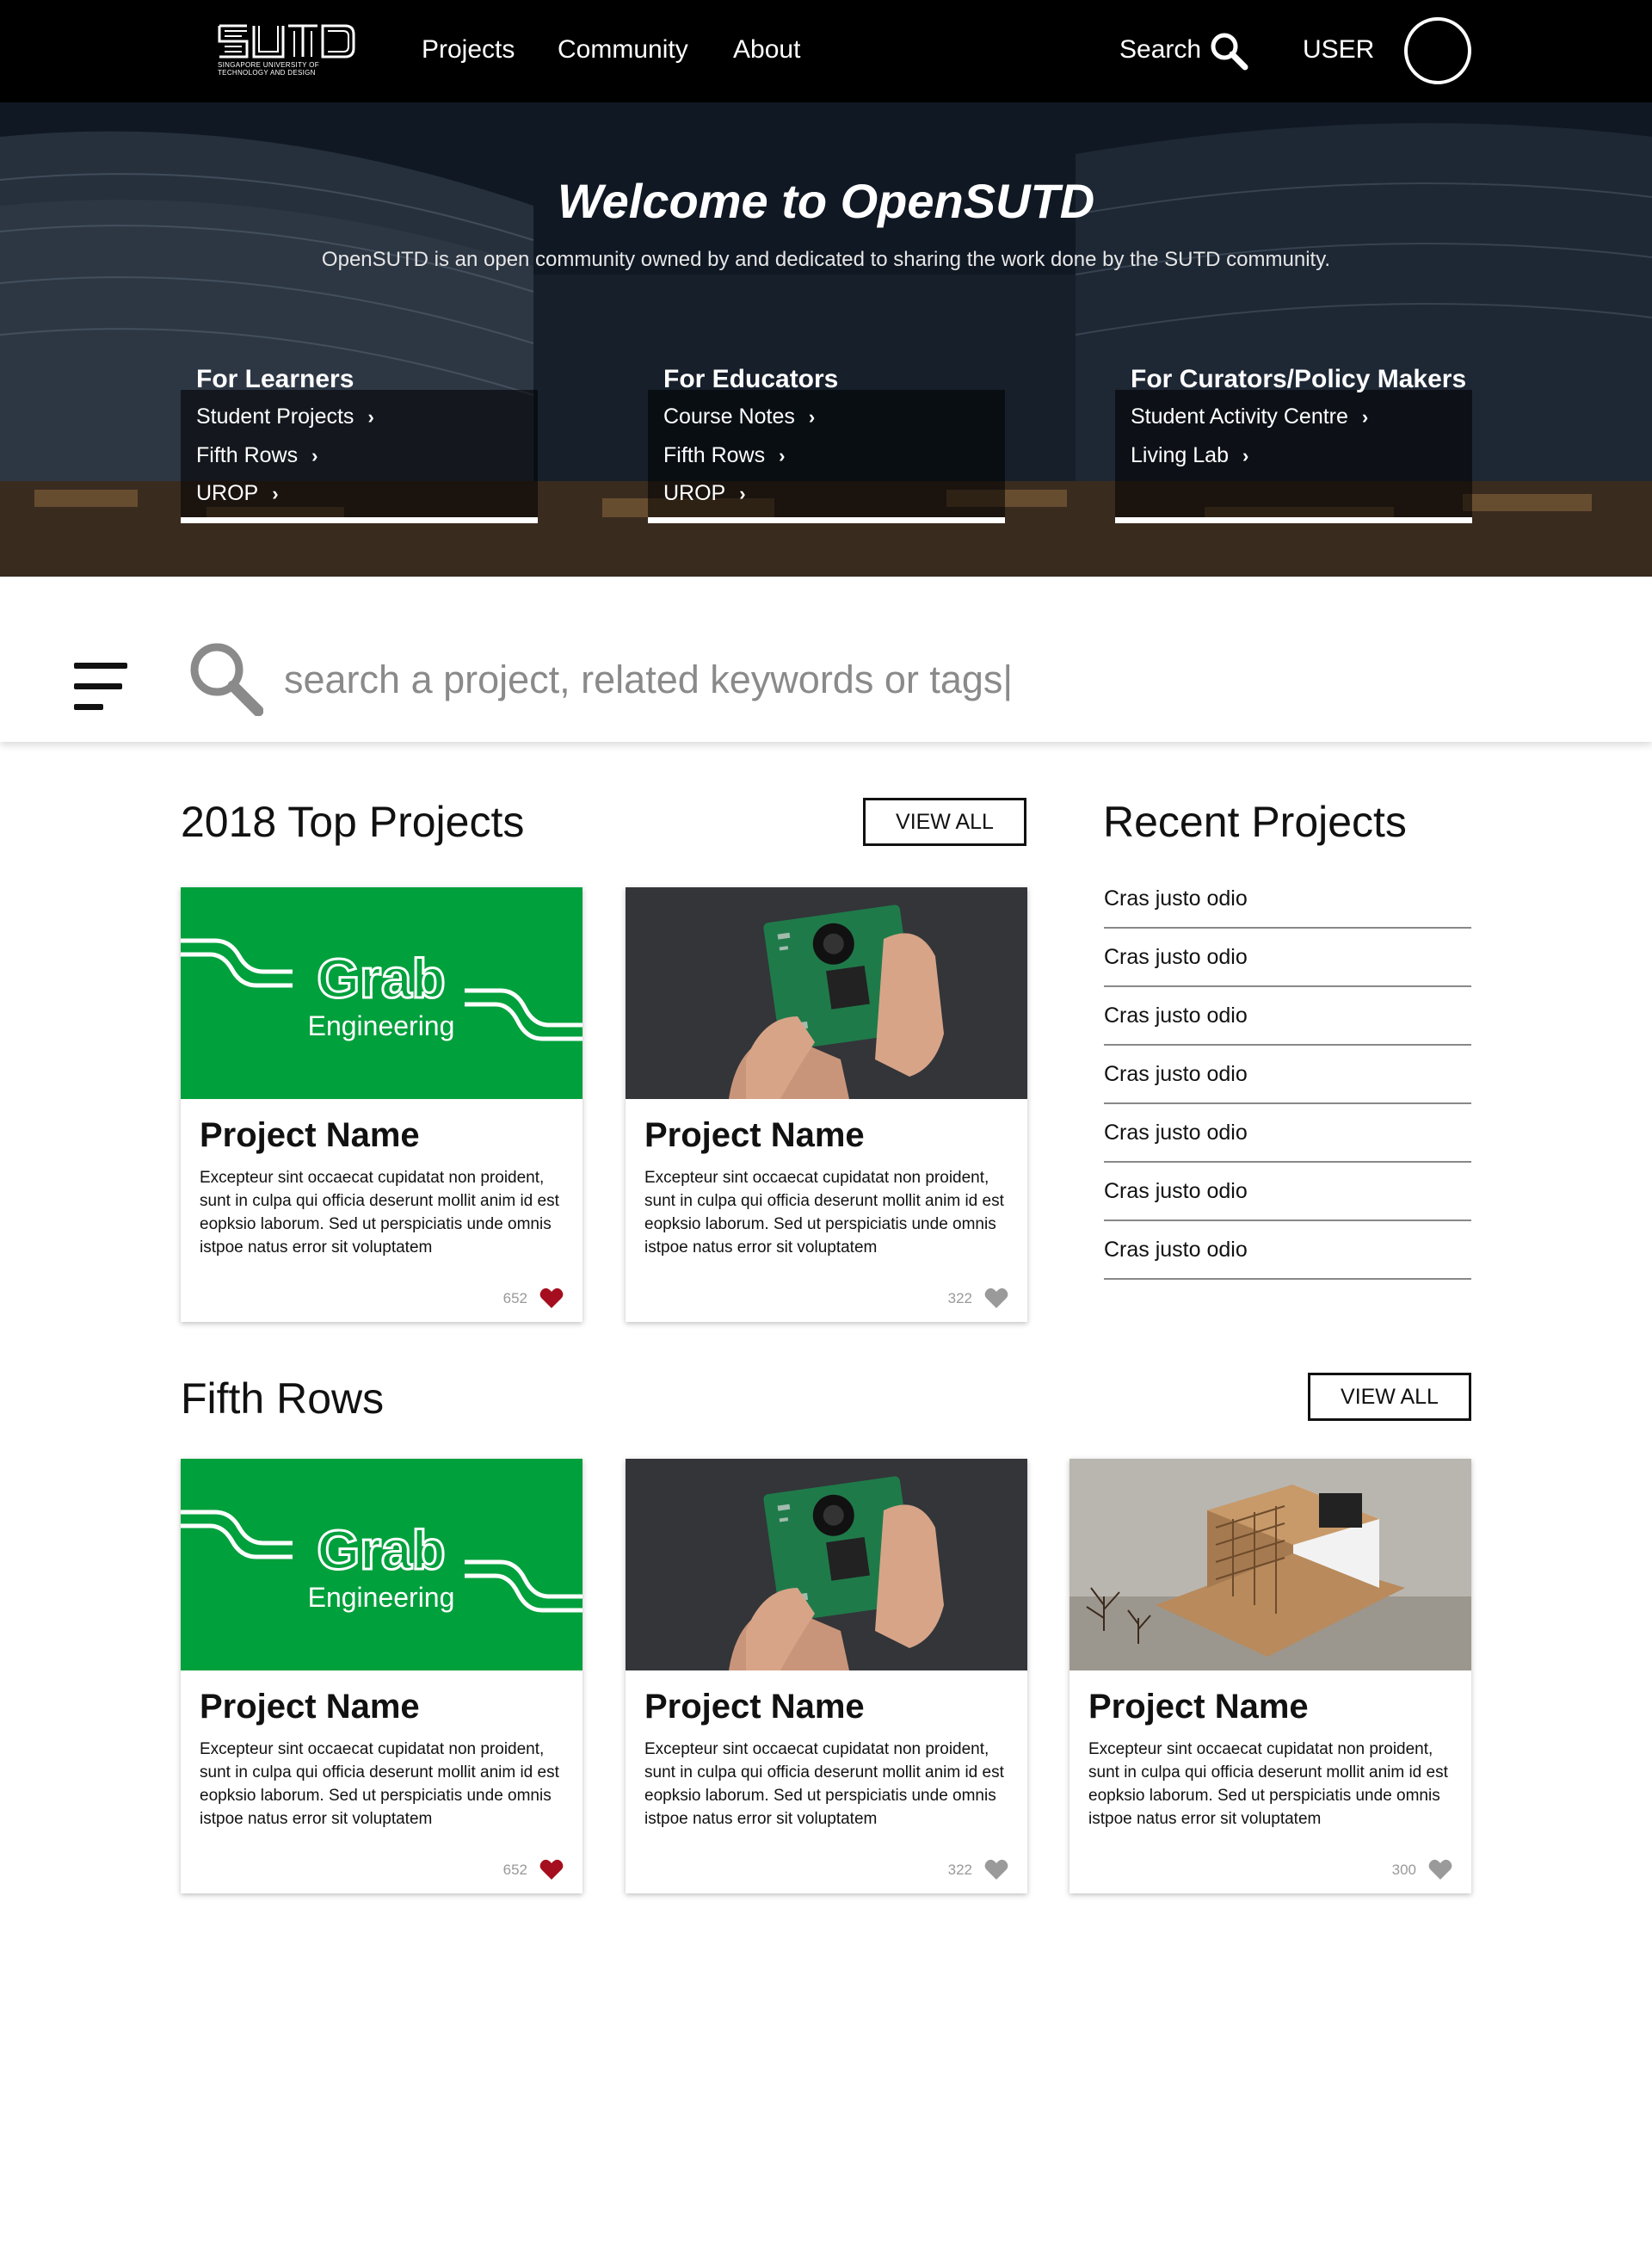 The image size is (1652, 2260). Describe the element at coordinates (1403, 1870) in the screenshot. I see `like-count: 300` at that location.